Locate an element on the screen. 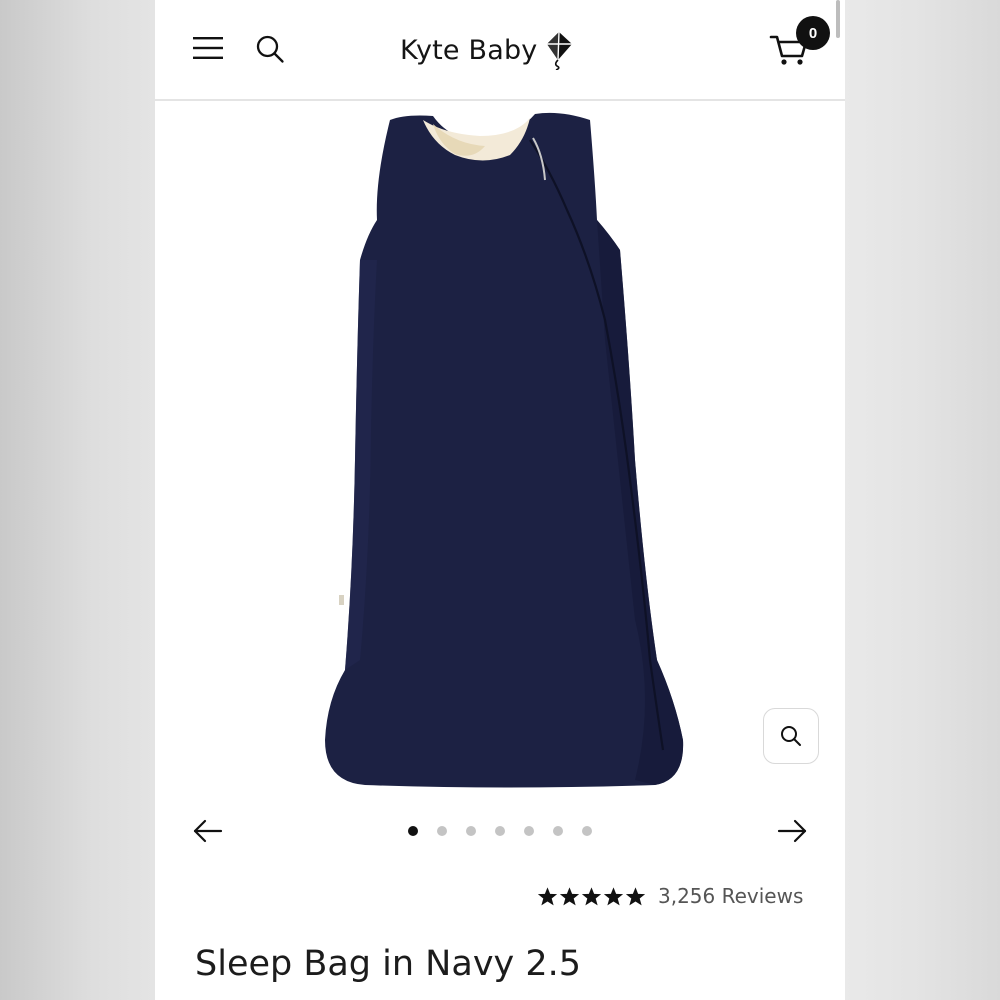  zoom-button is located at coordinates (791, 736).